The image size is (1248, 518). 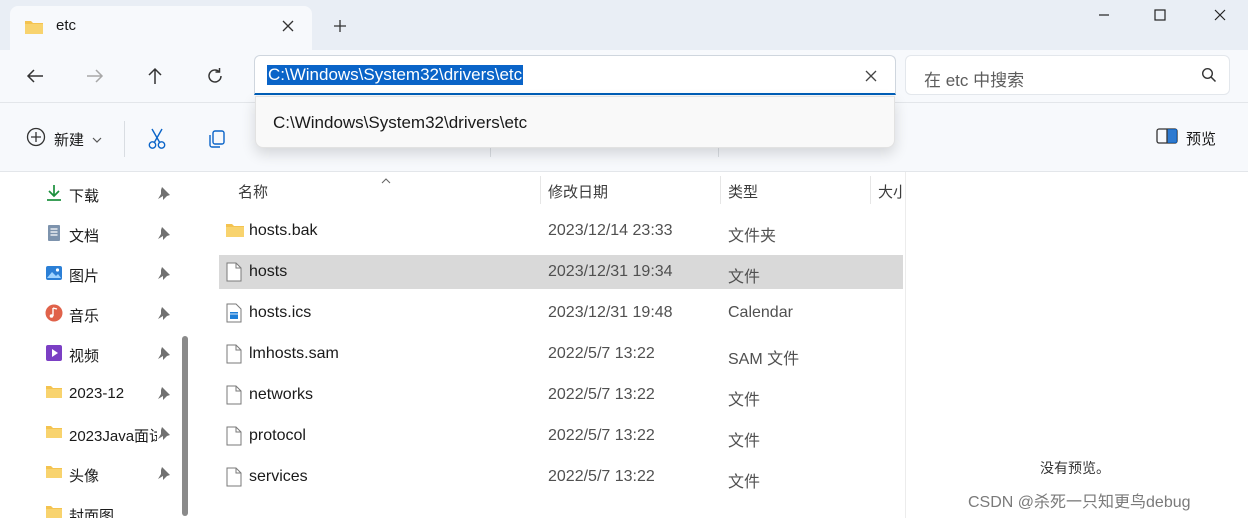 I want to click on file-row: protocol 2022/5/7 13:22 文件, so click(x=561, y=436).